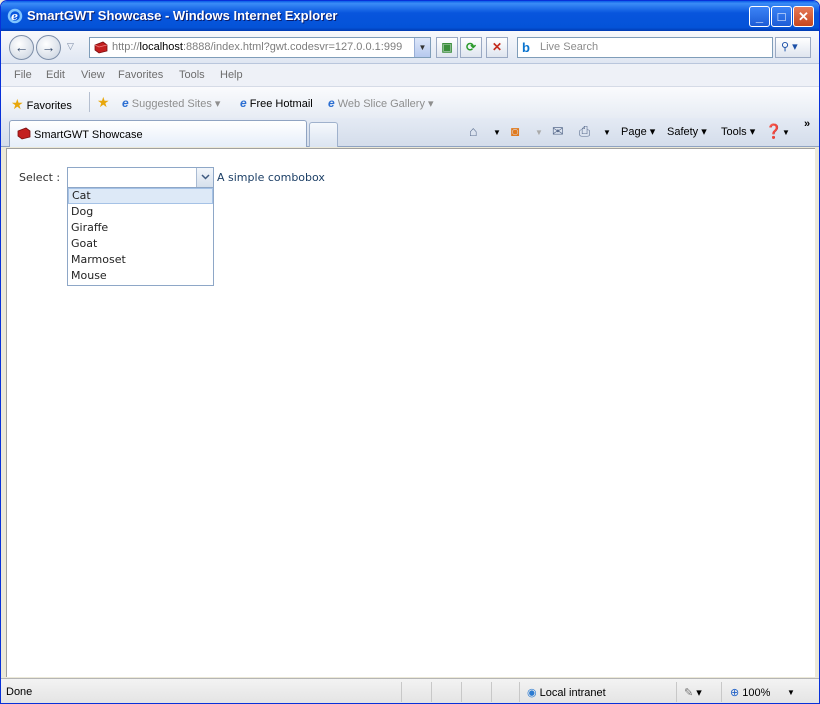  What do you see at coordinates (17, 104) in the screenshot?
I see `star-icon: ★` at bounding box center [17, 104].